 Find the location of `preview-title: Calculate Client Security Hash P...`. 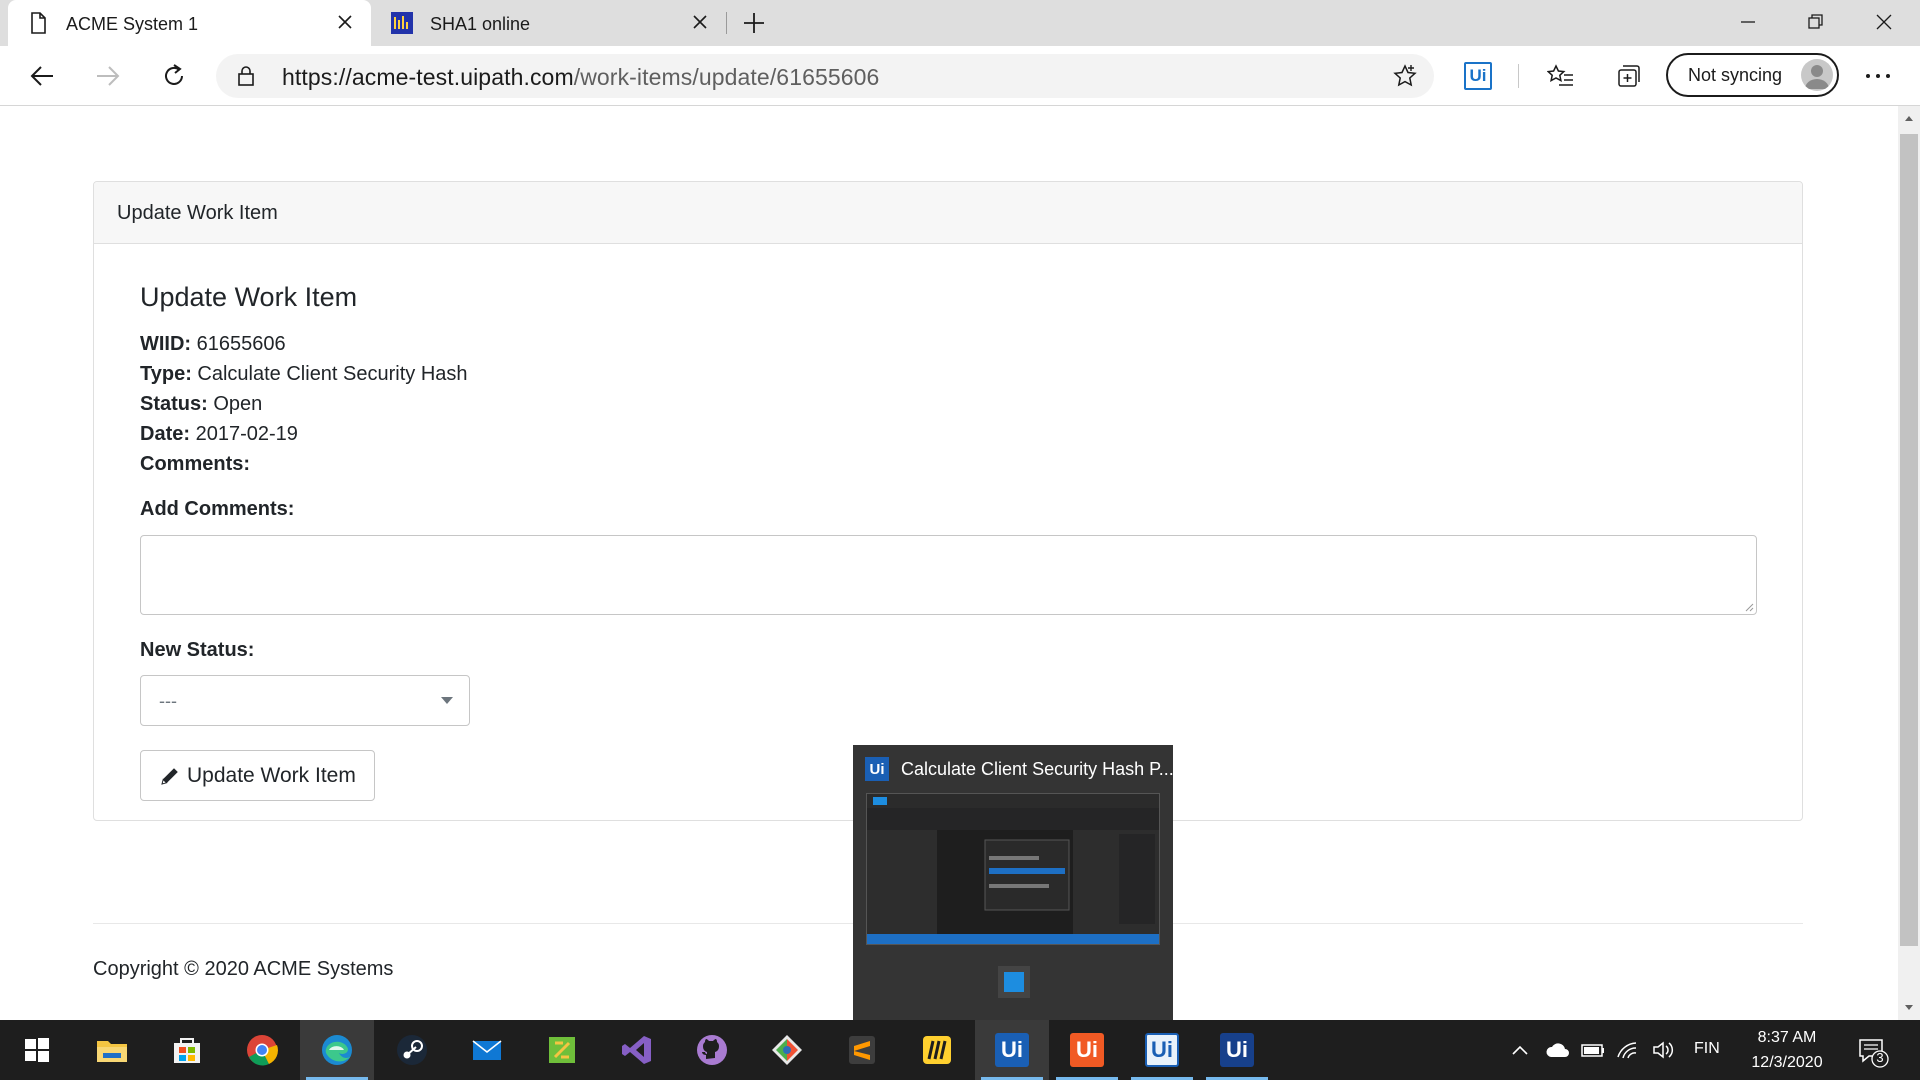

preview-title: Calculate Client Security Hash P... is located at coordinates (1037, 769).